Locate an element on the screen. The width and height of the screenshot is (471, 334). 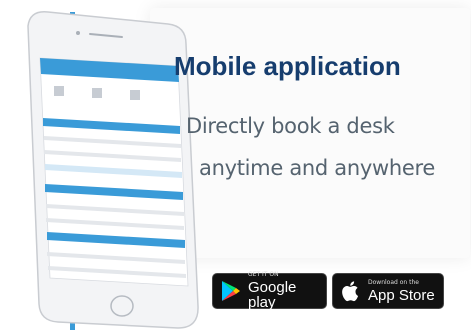
google-badge-label: Google play is located at coordinates (272, 295).